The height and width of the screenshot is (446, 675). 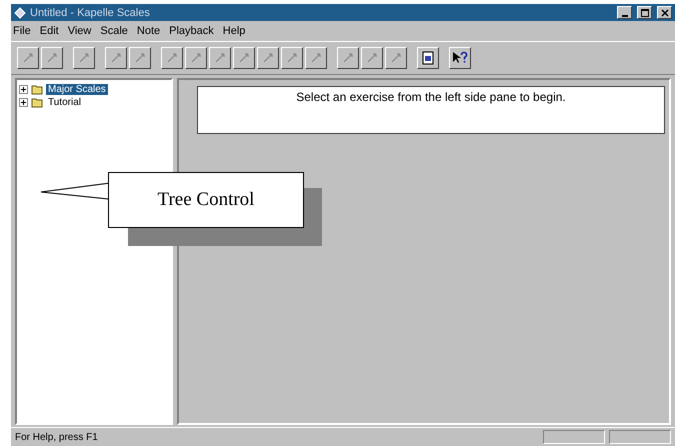 What do you see at coordinates (56, 437) in the screenshot?
I see `status-text: For Help, press F1` at bounding box center [56, 437].